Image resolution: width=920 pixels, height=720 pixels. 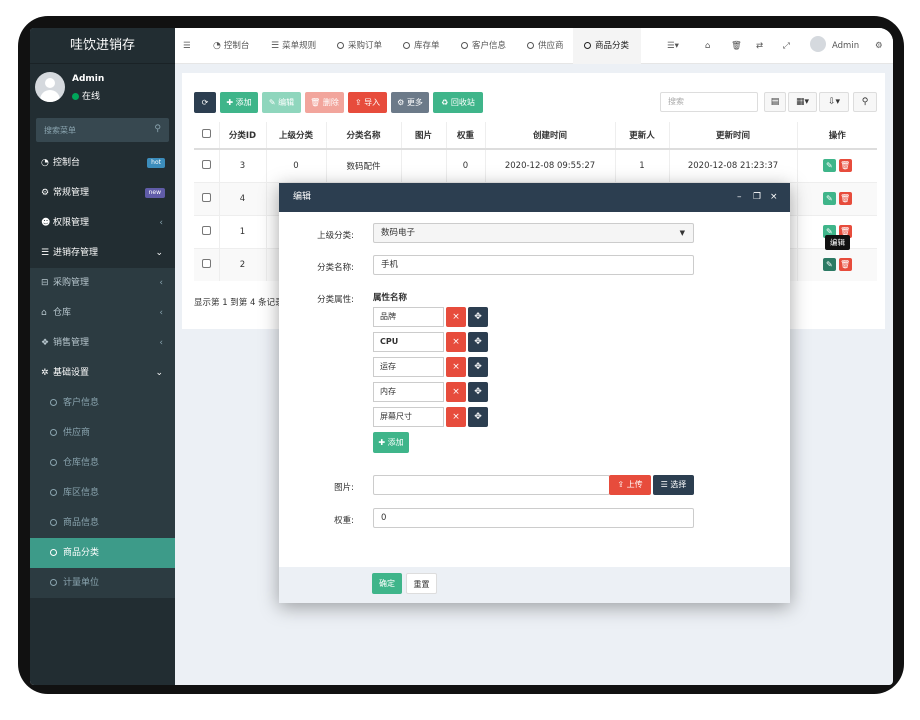 I want to click on dashboard-icon: ◔, so click(x=217, y=46).